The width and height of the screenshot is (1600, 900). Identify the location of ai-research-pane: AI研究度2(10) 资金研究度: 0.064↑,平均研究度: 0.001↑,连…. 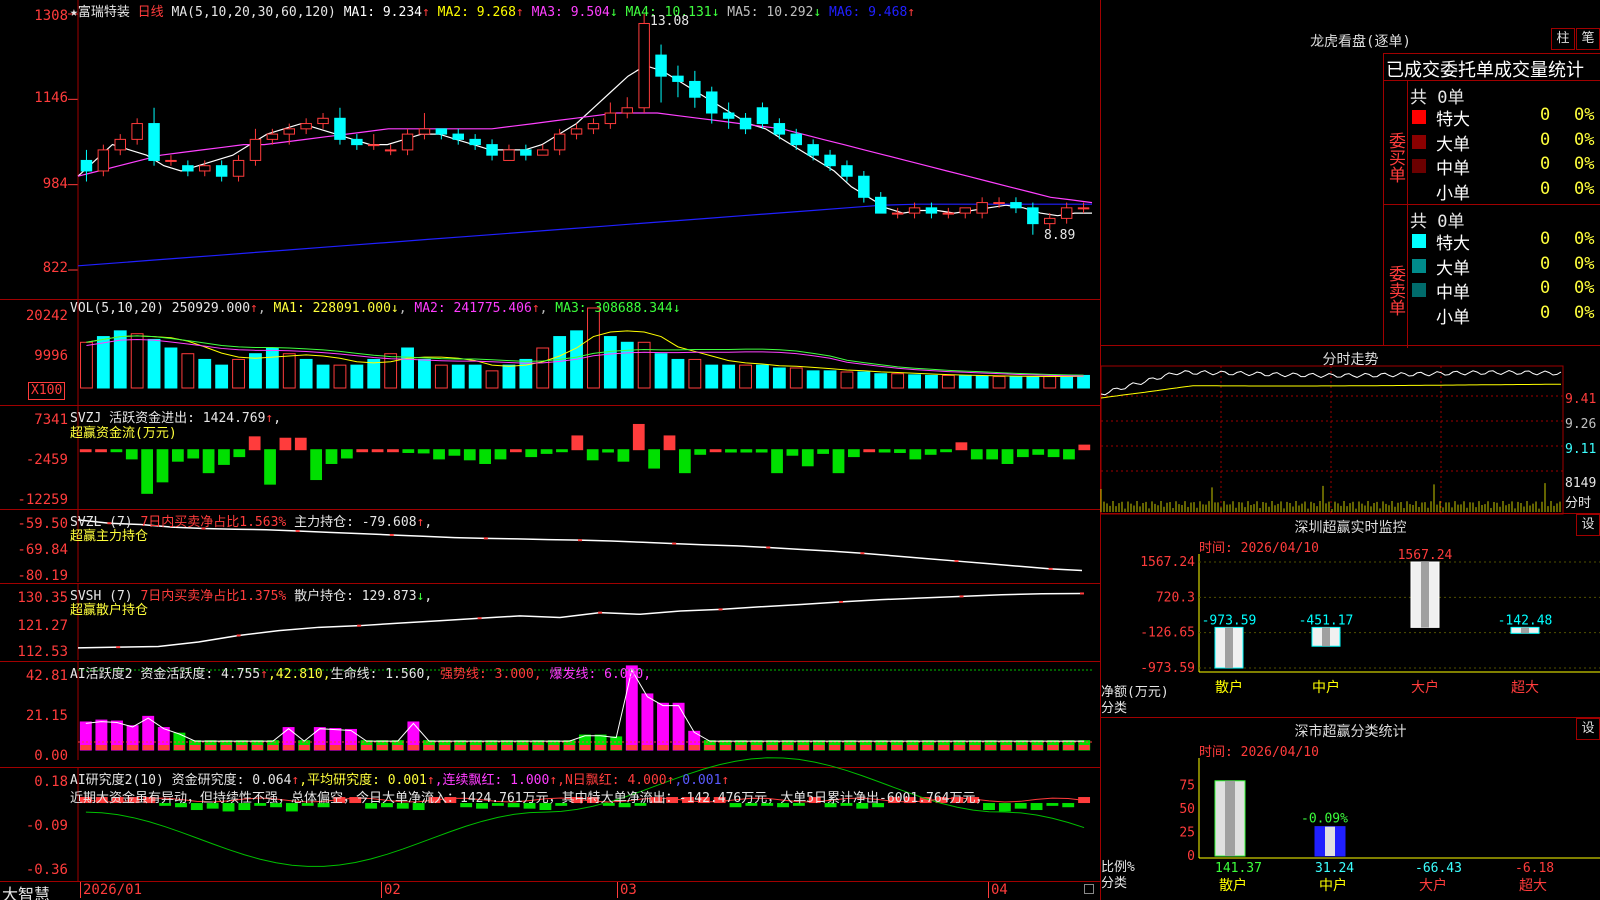
(550, 819).